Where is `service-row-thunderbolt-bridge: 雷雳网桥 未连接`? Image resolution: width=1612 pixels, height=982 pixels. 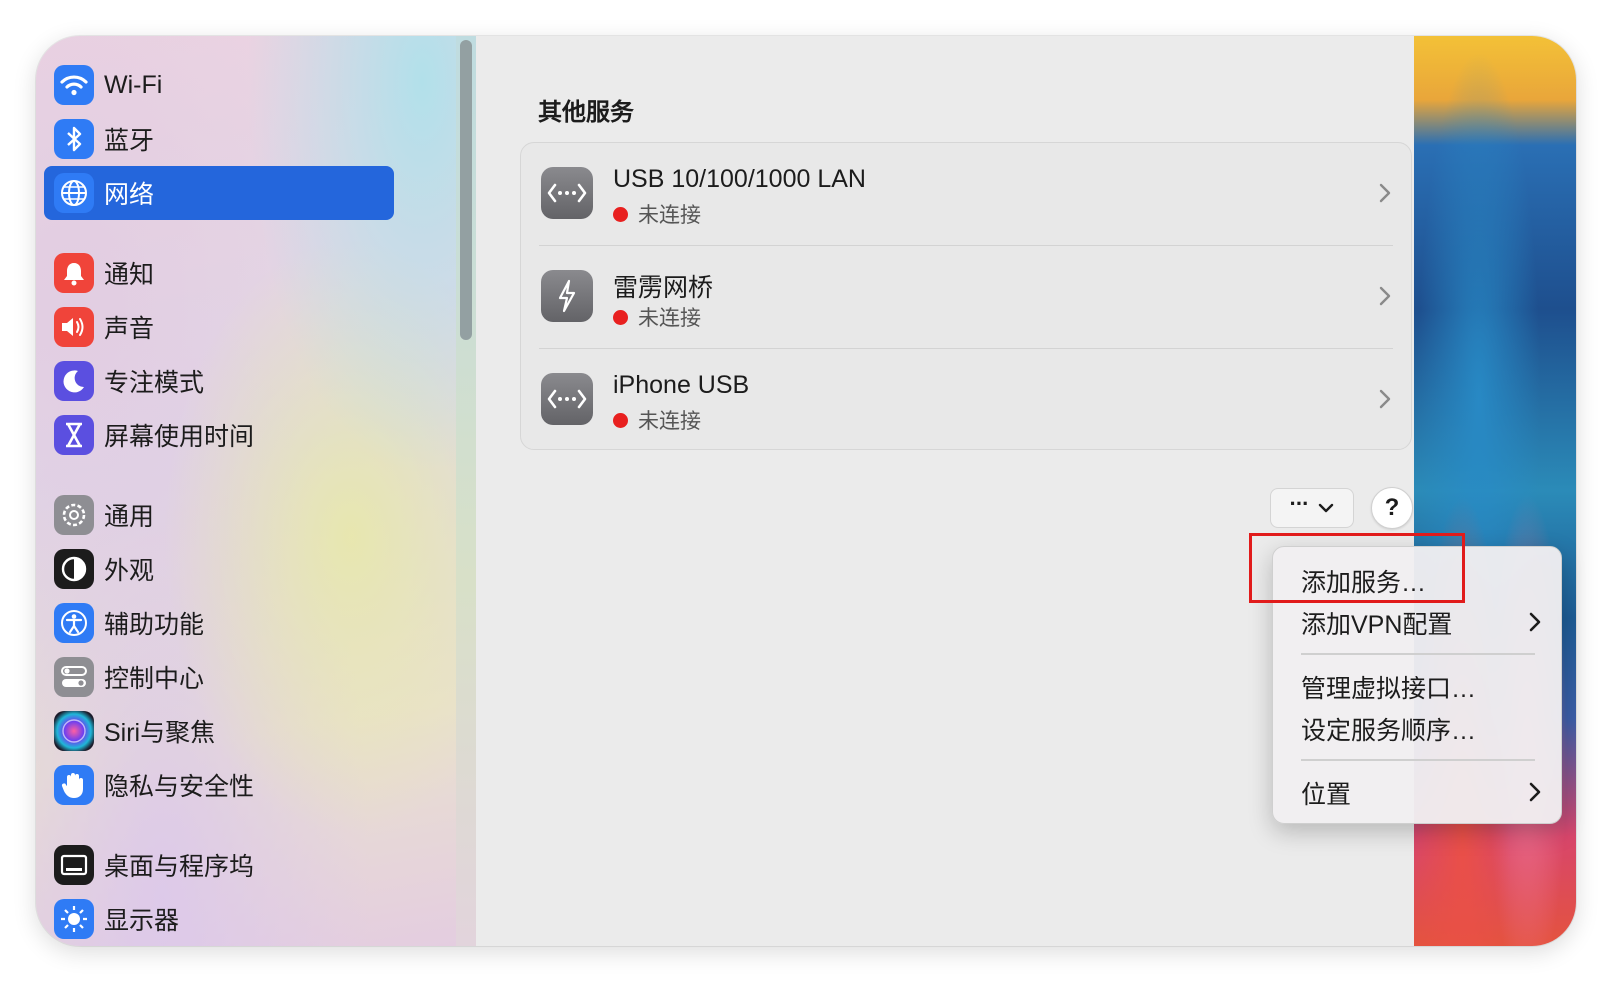
service-row-thunderbolt-bridge: 雷雳网桥 未连接 is located at coordinates (966, 297).